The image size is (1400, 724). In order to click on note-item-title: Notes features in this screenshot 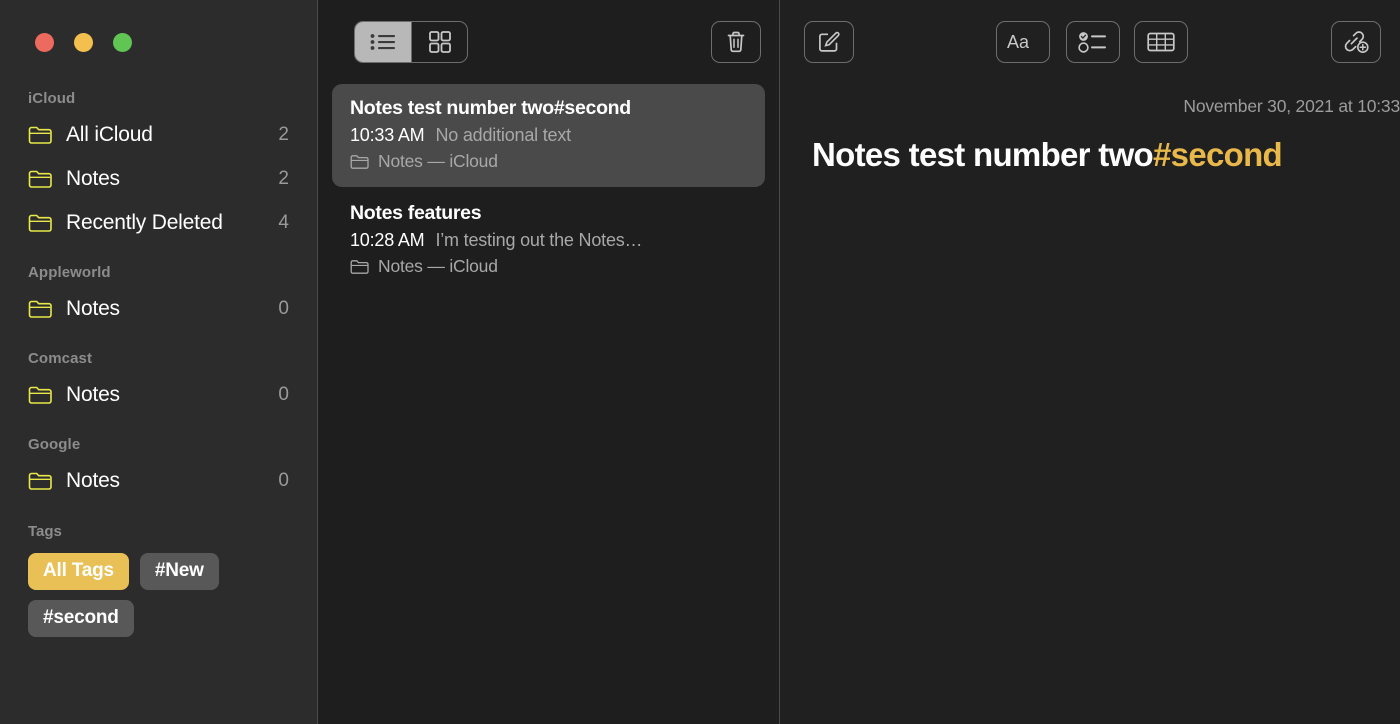, I will do `click(416, 213)`.